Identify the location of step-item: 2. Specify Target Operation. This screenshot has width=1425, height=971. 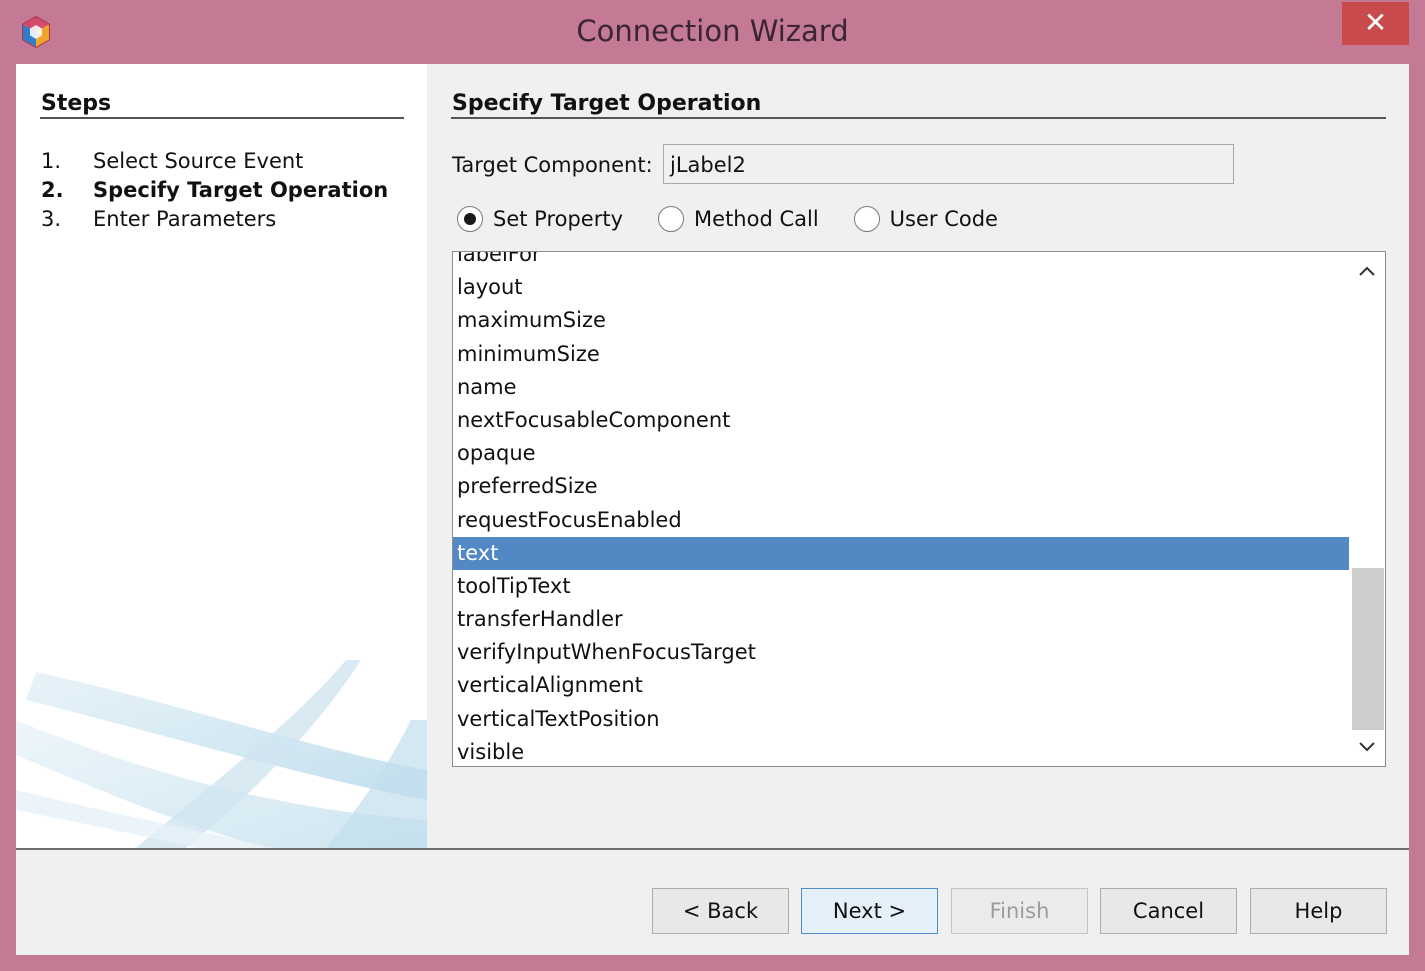
(214, 189).